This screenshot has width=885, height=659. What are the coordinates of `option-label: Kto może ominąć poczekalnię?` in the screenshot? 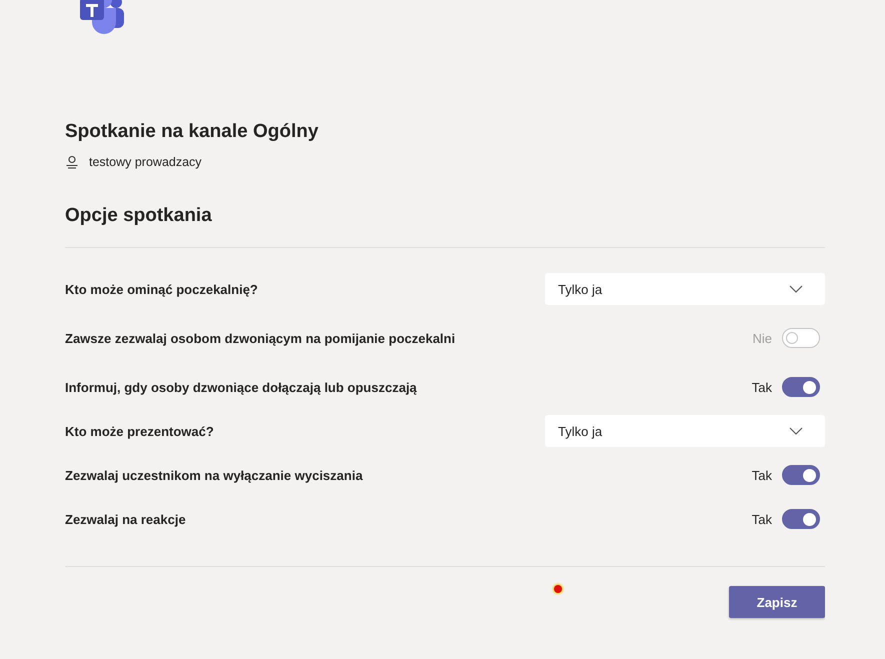 It's located at (161, 289).